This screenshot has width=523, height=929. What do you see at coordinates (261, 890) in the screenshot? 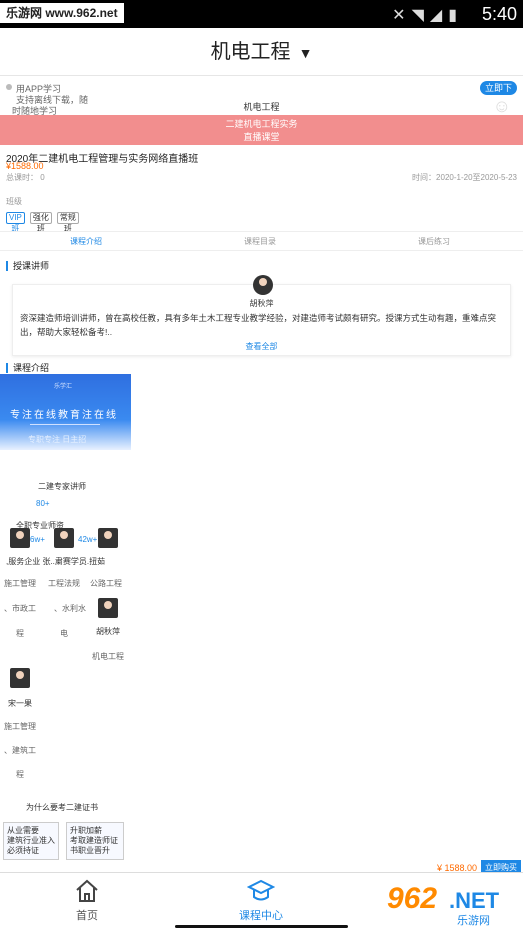
I see `graduation-cap-icon` at bounding box center [261, 890].